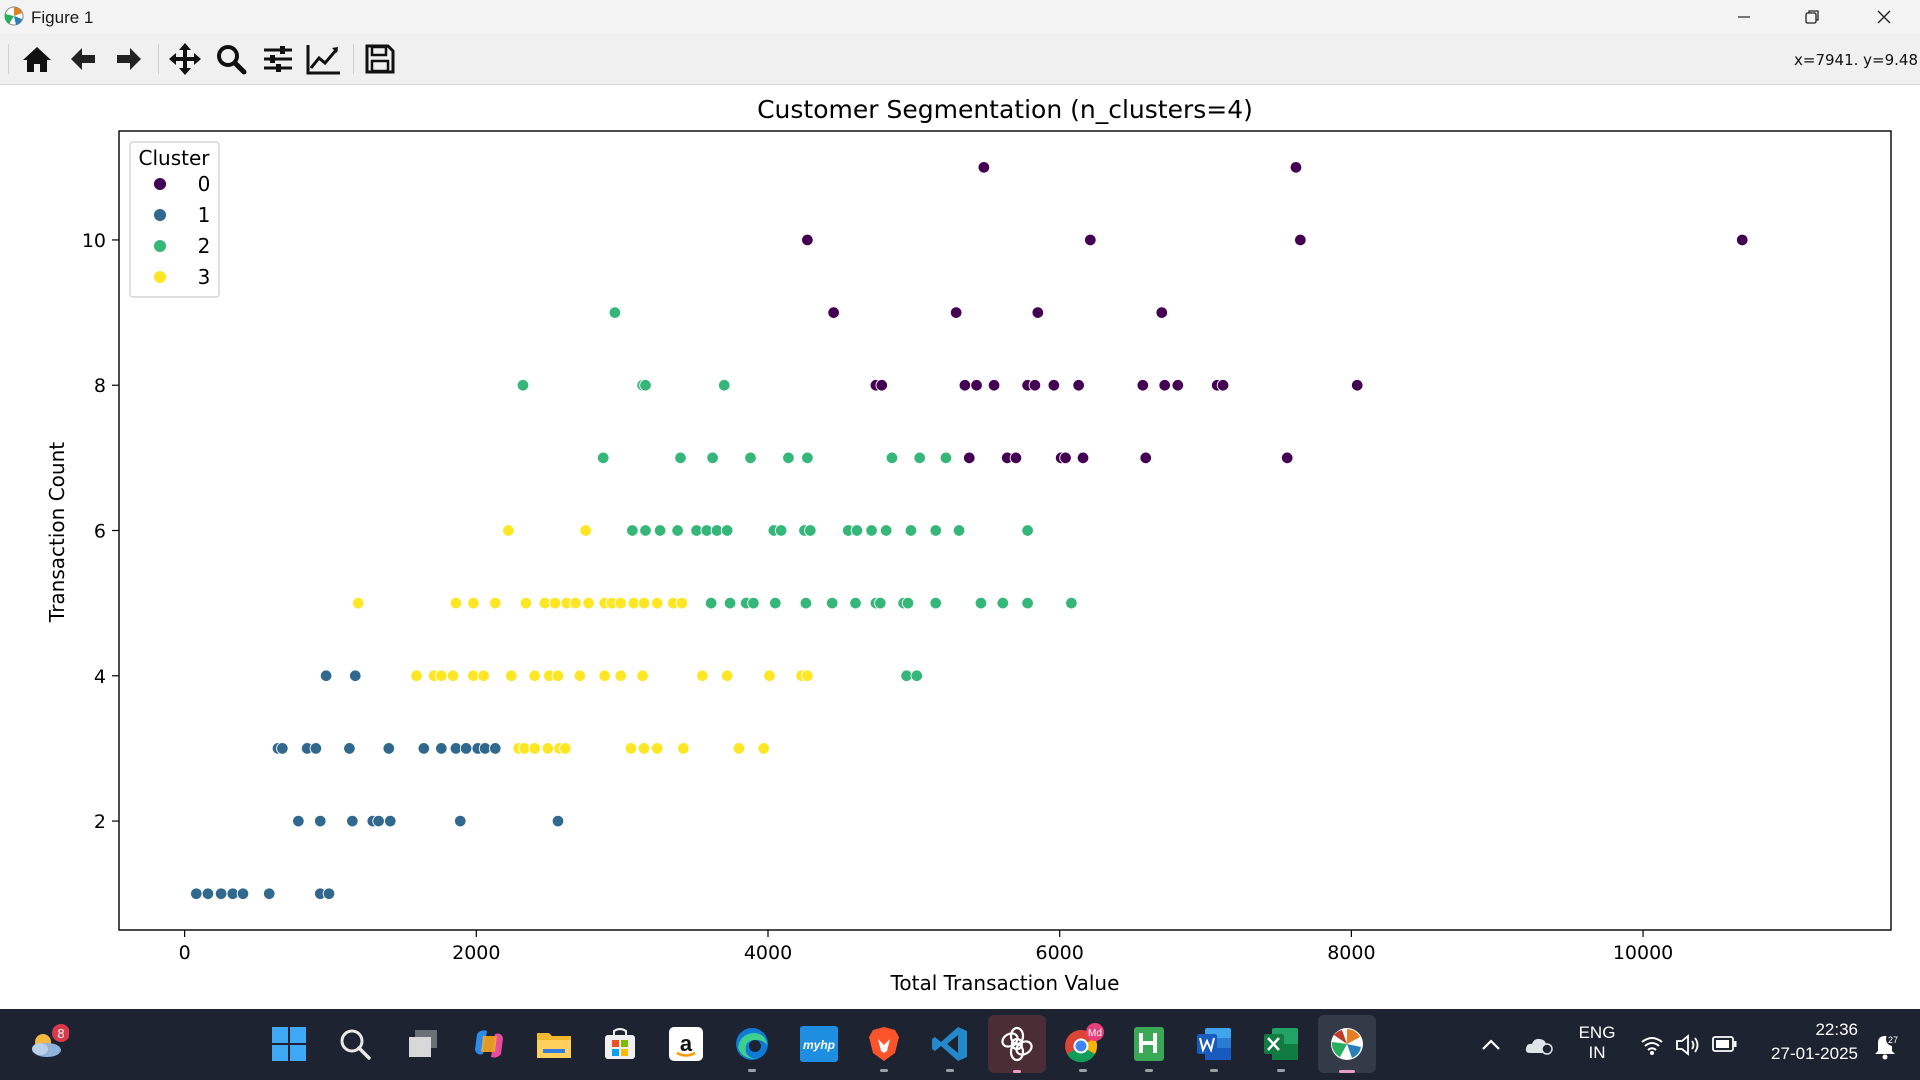  Describe the element at coordinates (1884, 17) in the screenshot. I see `close-button` at that location.